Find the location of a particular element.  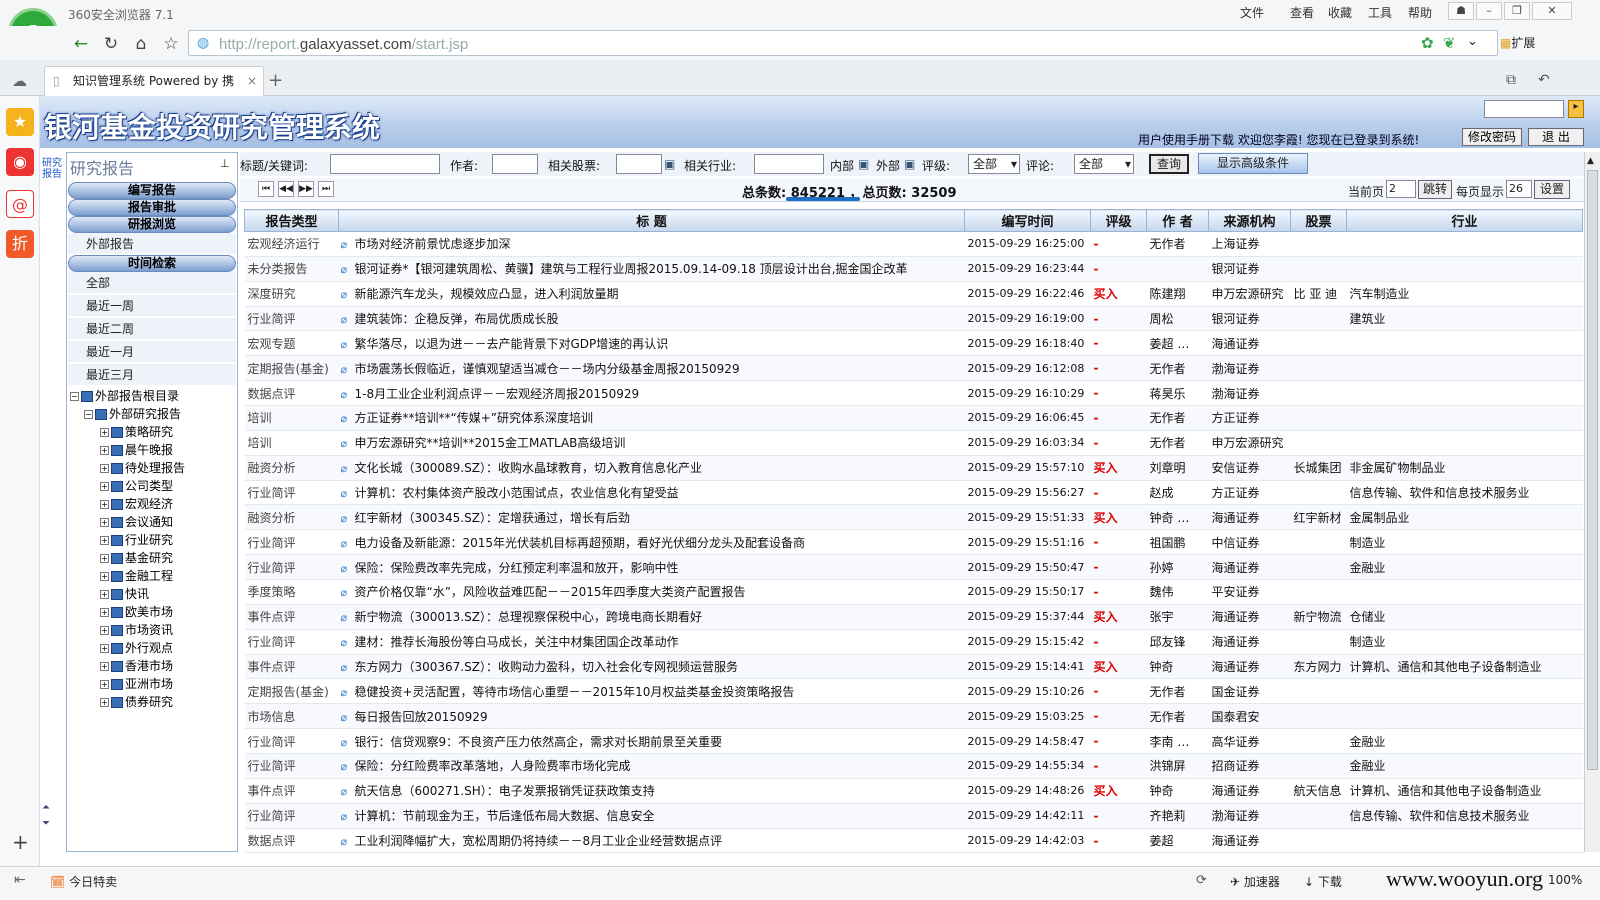

report-title-link: 工业利润降幅扩大，宽松周期仍将持续－－8月工业企业经营数据点评 is located at coordinates (539, 841).